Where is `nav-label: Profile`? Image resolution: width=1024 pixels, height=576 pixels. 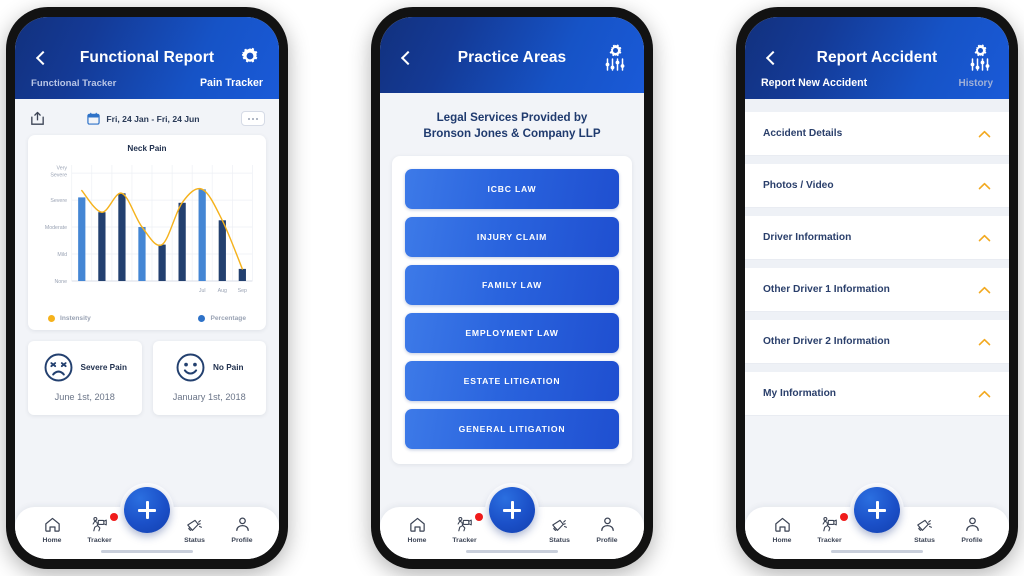
nav-label: Profile is located at coordinates (242, 540).